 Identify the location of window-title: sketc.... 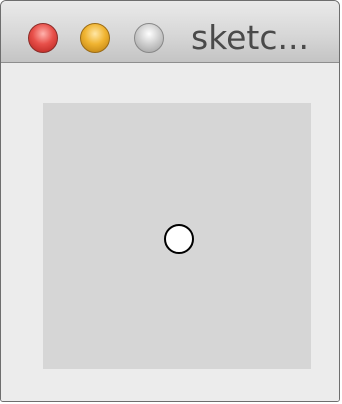
(250, 37).